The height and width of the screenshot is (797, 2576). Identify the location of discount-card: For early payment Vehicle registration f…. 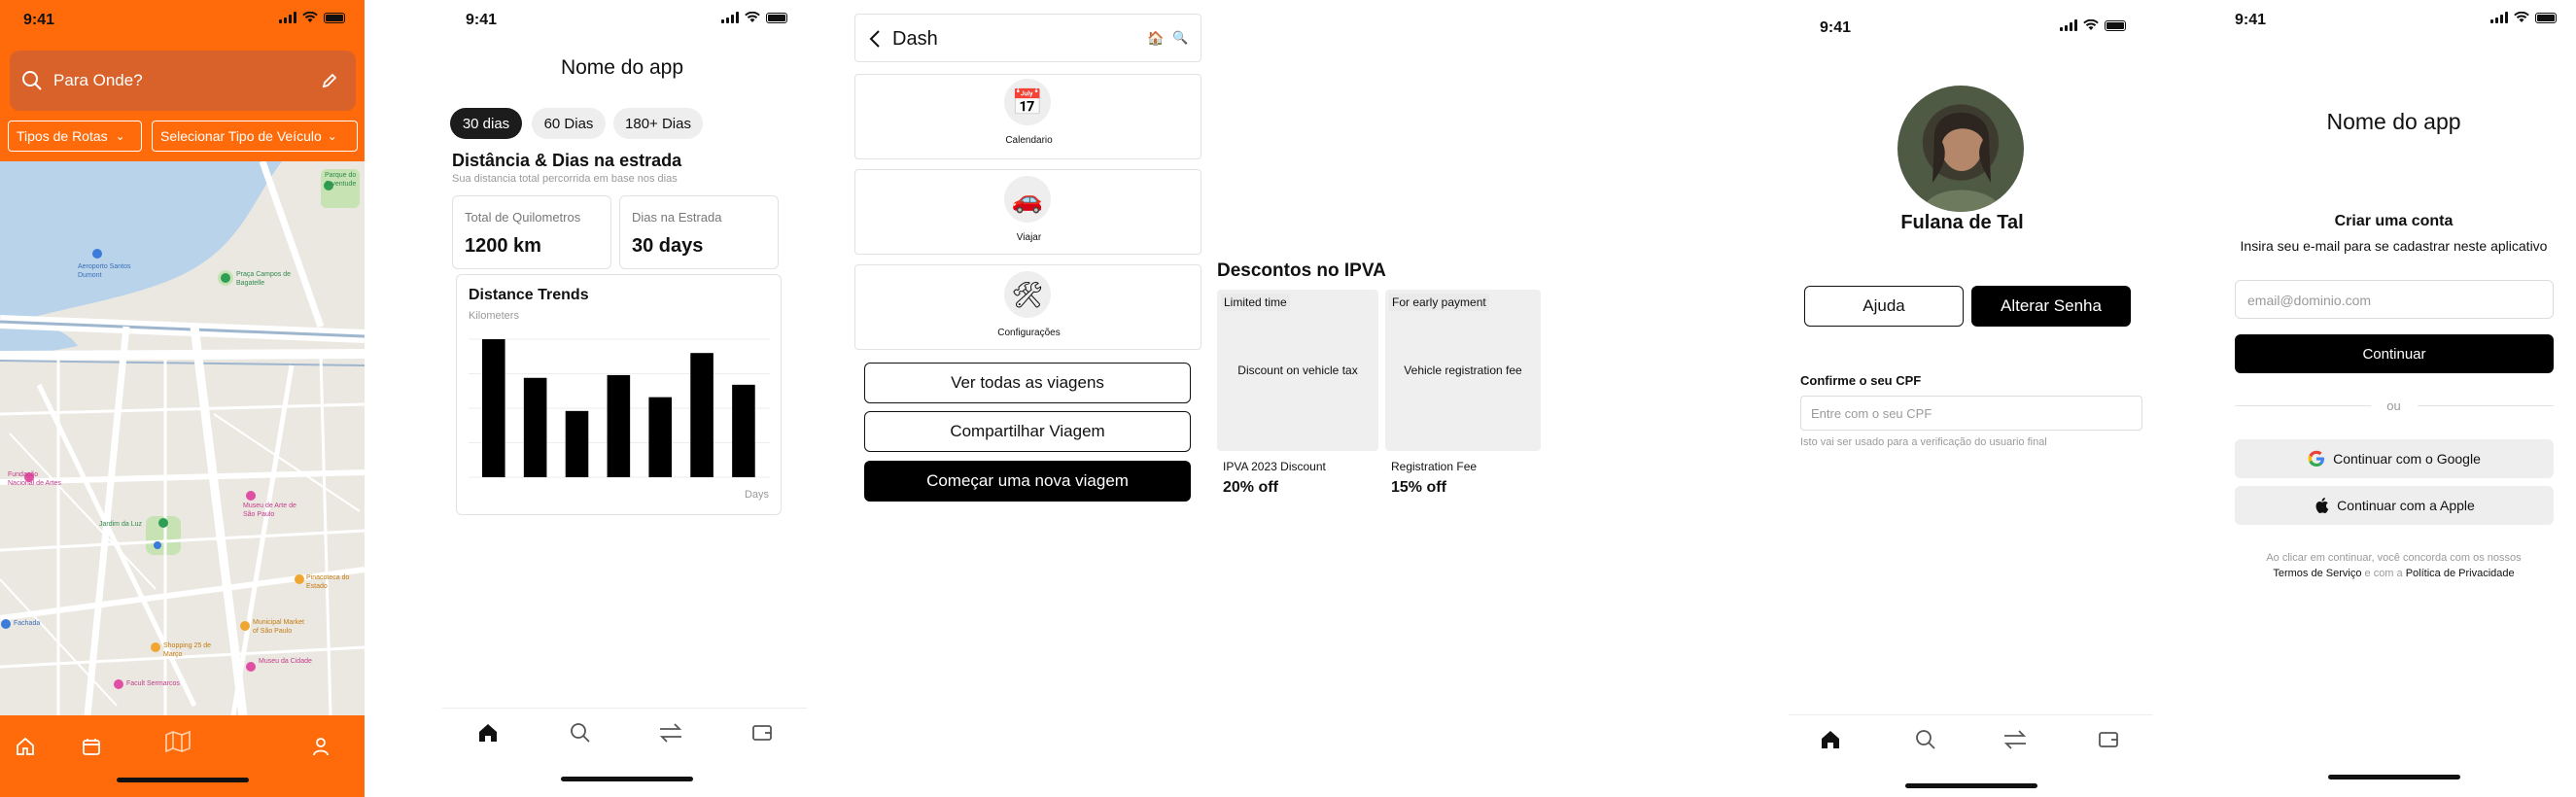
(1463, 397).